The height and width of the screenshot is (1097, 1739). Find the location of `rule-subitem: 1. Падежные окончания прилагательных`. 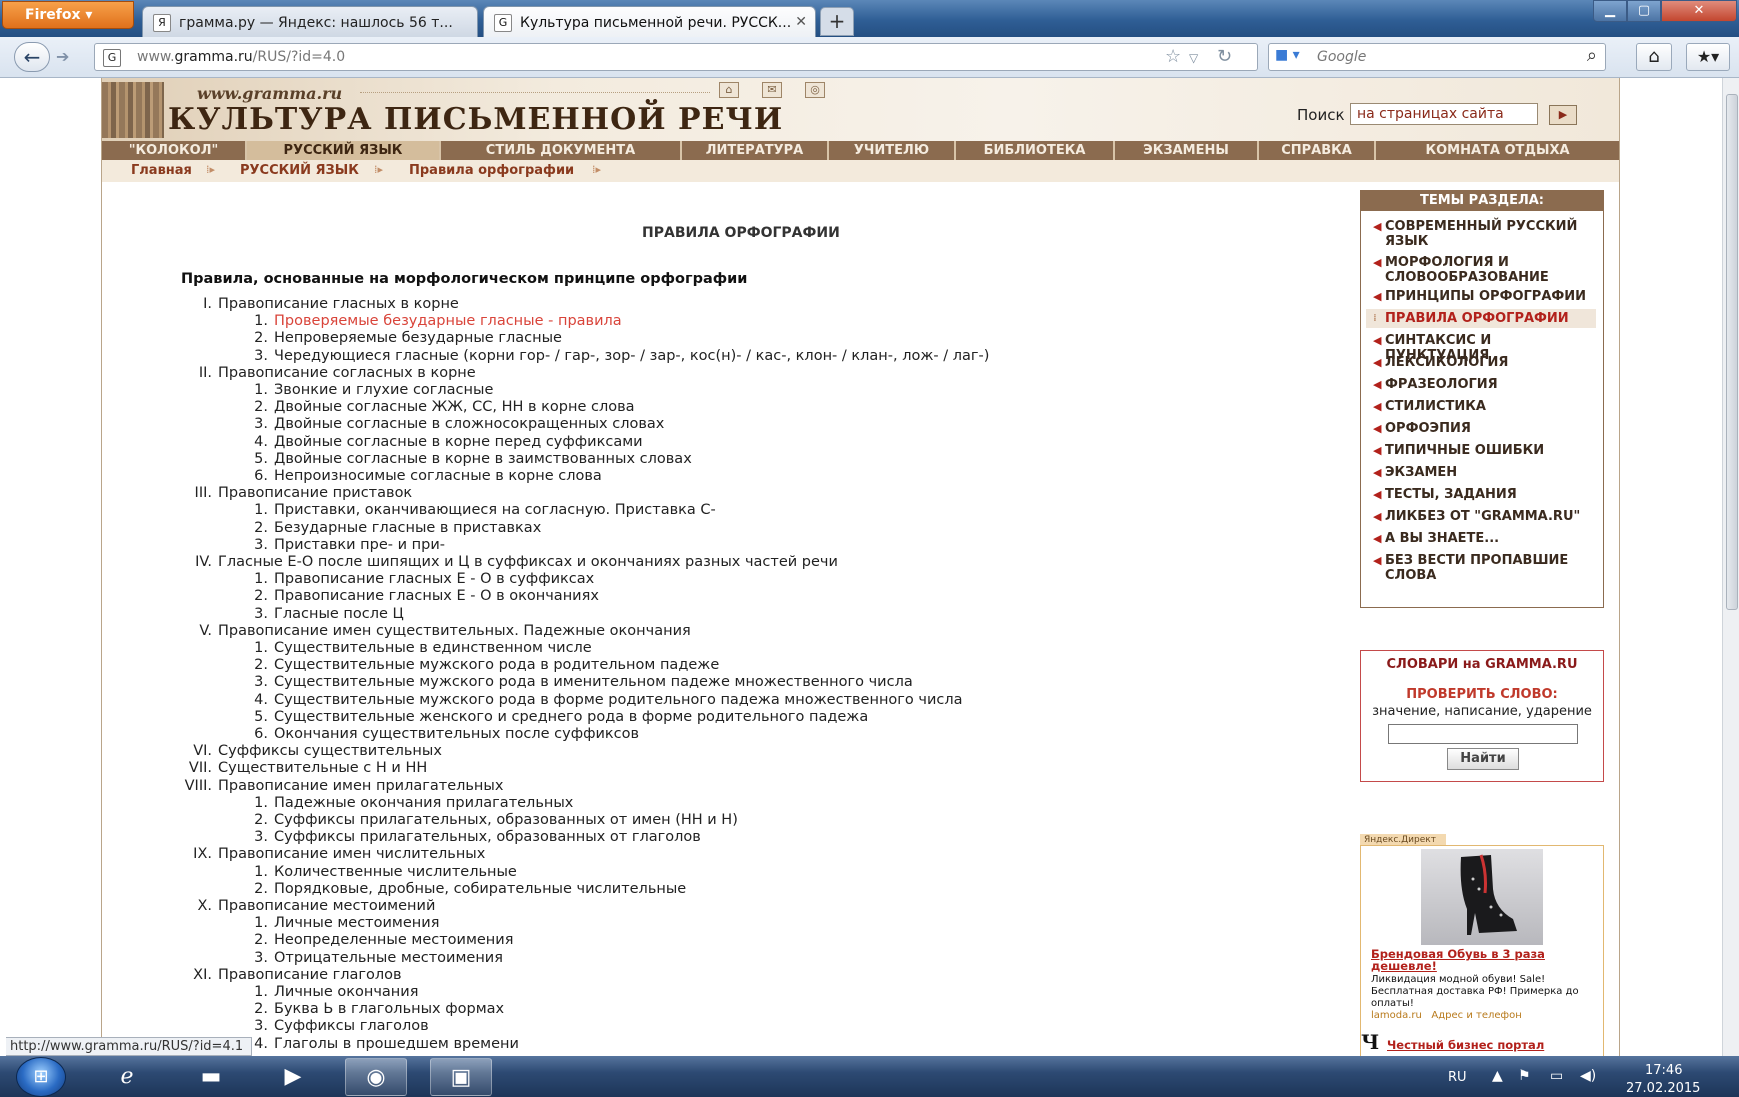

rule-subitem: 1. Падежные окончания прилагательных is located at coordinates (405, 803).